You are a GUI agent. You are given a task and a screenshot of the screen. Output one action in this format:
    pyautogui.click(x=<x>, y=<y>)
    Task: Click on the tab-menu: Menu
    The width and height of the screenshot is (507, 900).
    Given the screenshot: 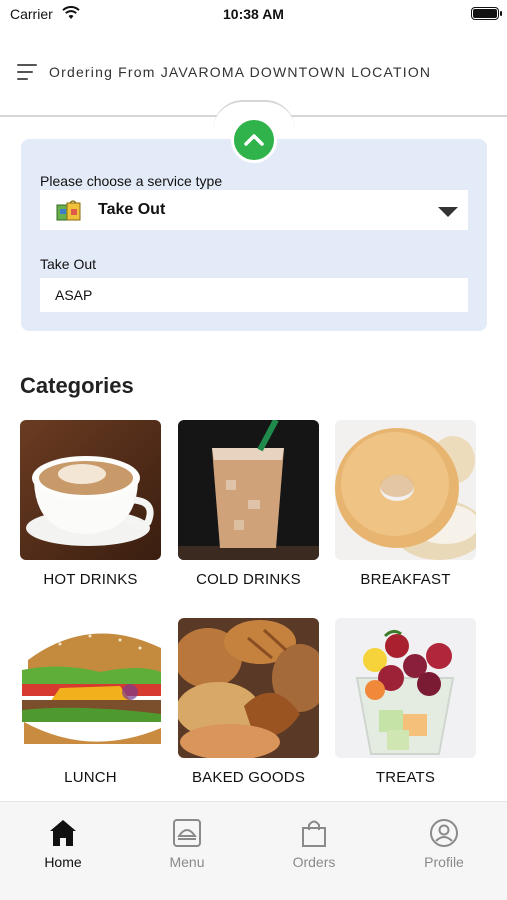 What is the action you would take?
    pyautogui.click(x=187, y=842)
    